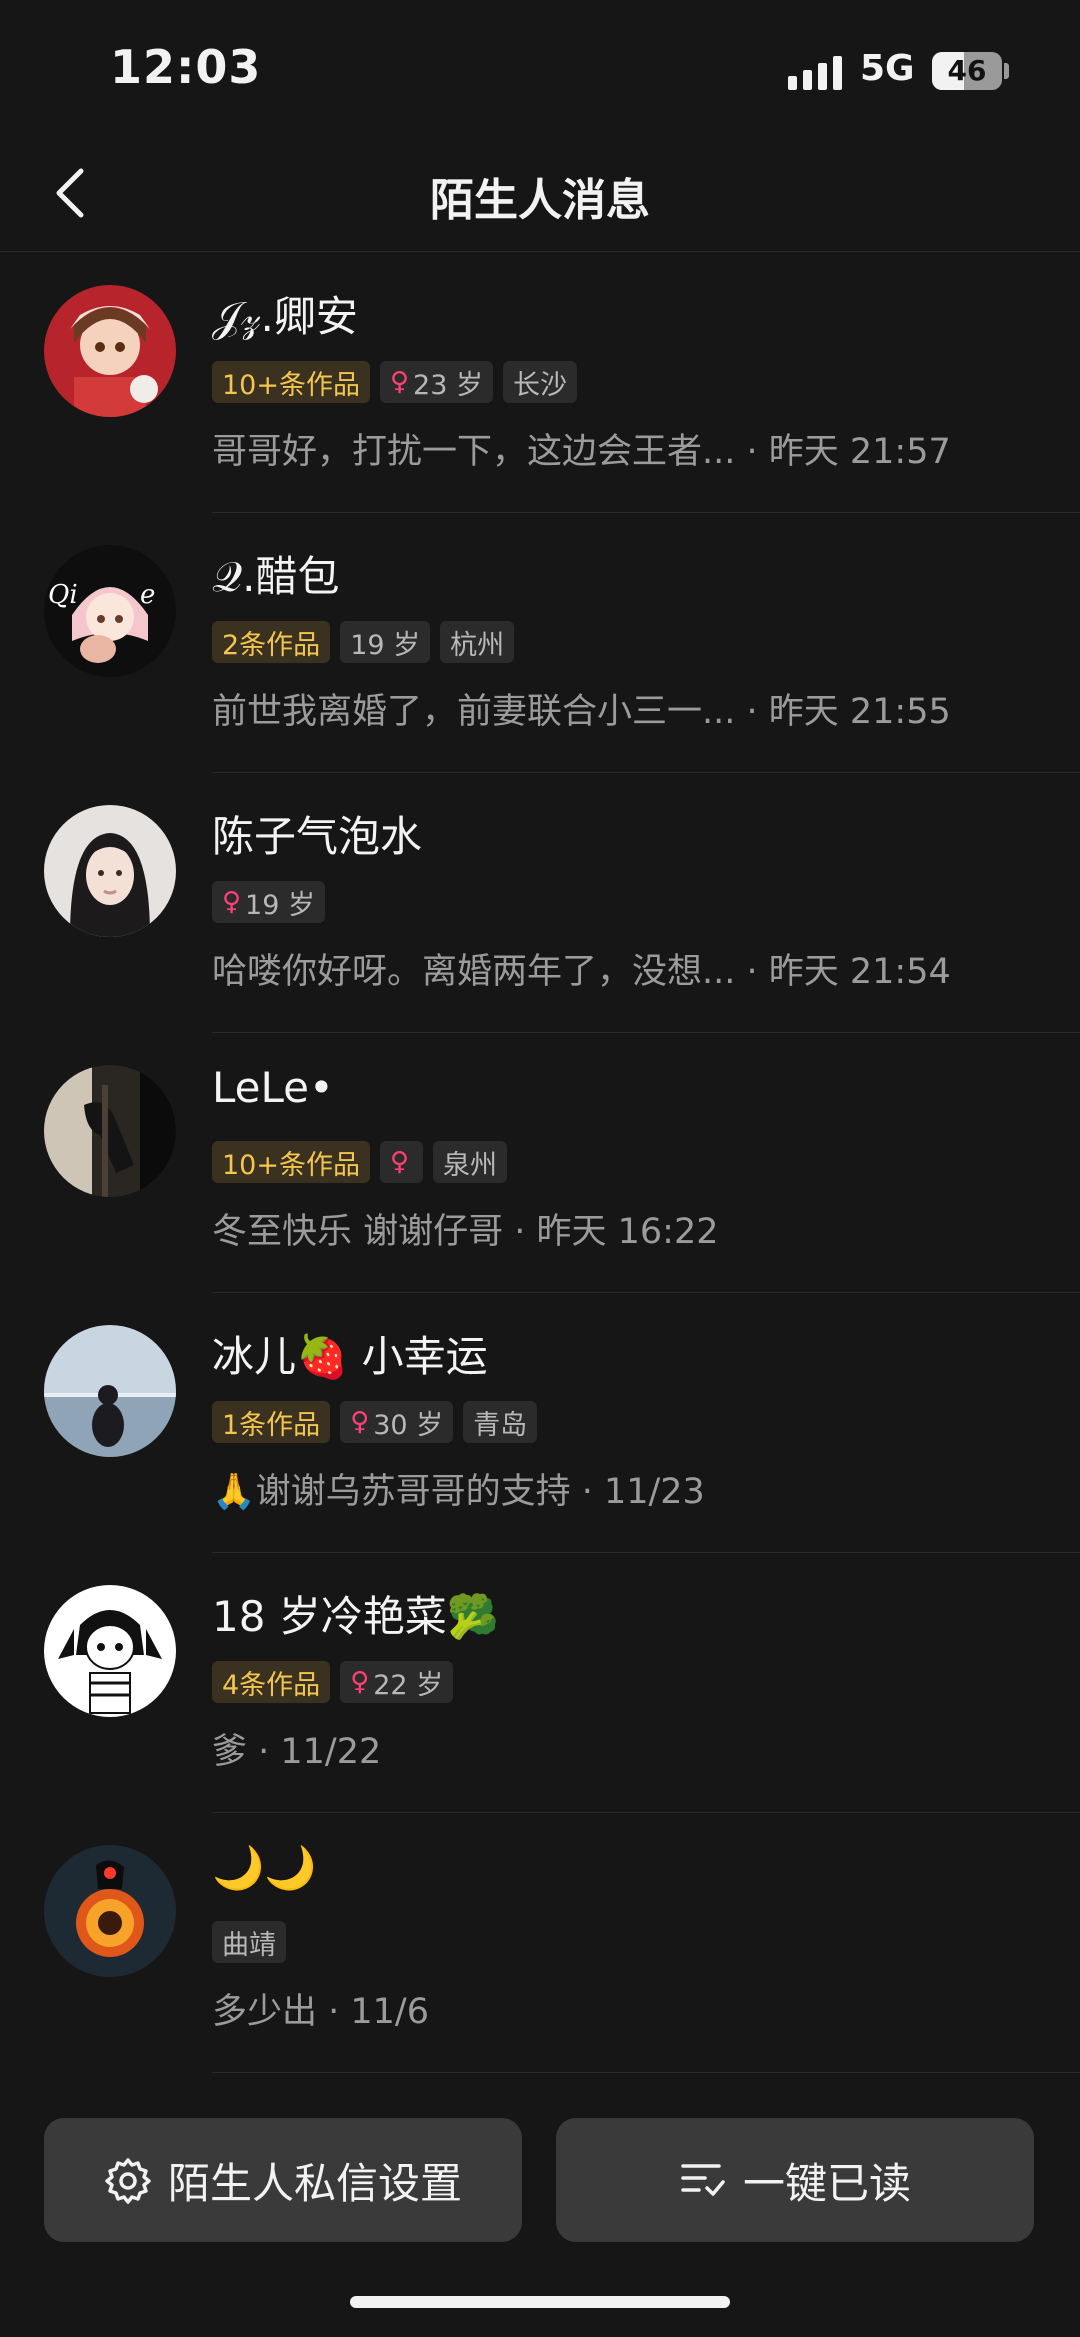 The height and width of the screenshot is (2337, 1080). Describe the element at coordinates (186, 67) in the screenshot. I see `status-time: 12:03` at that location.